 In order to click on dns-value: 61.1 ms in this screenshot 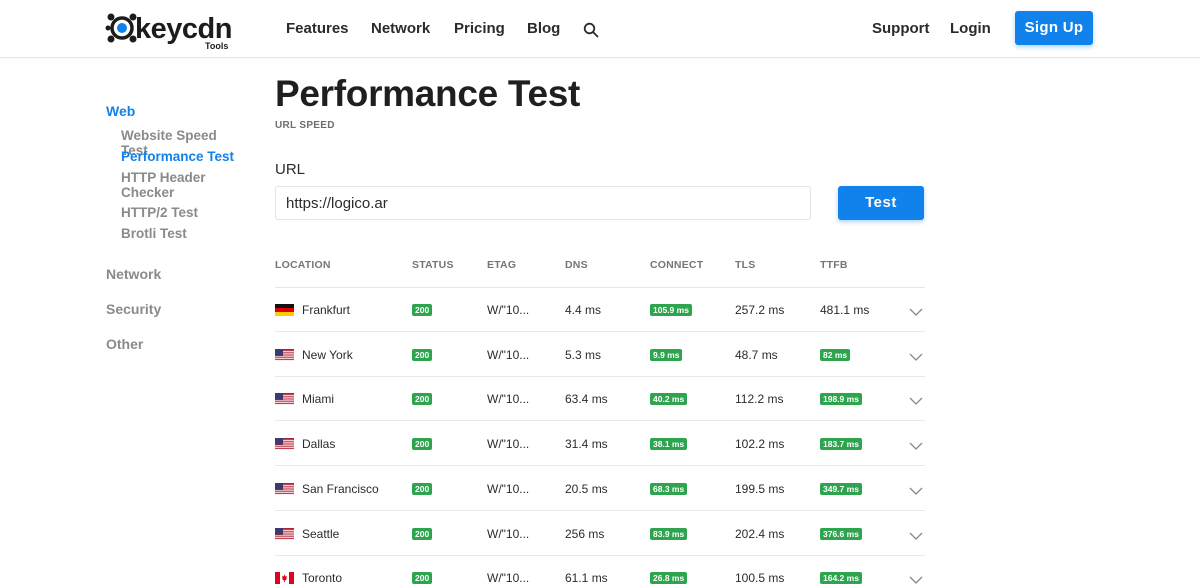, I will do `click(586, 578)`.